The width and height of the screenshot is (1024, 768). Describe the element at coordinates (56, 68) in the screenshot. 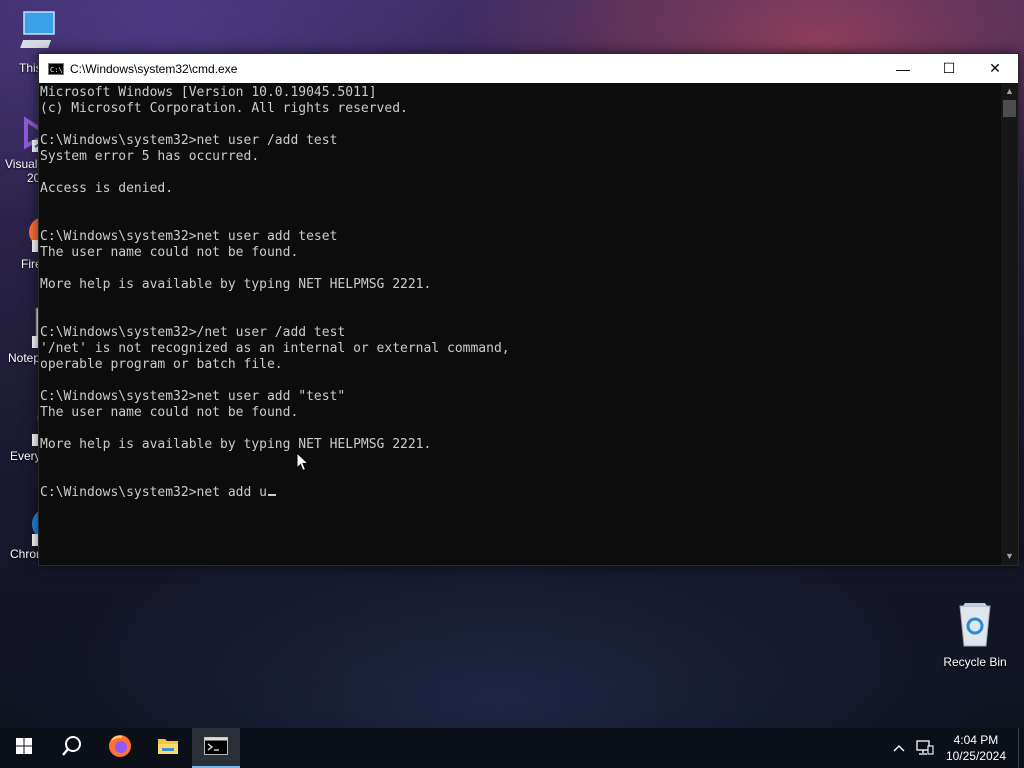

I see `command-prompt-icon: C:\` at that location.